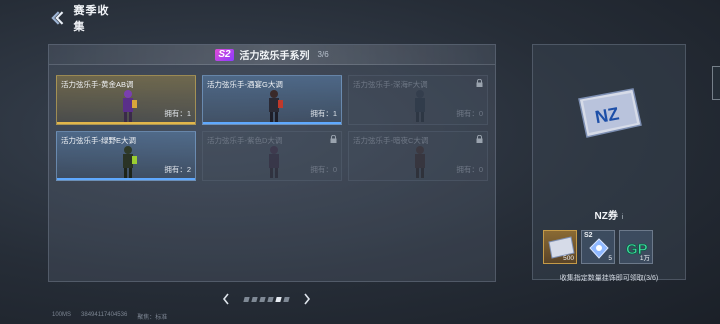  Describe the element at coordinates (716, 83) in the screenshot. I see `side-panel-handle` at that location.